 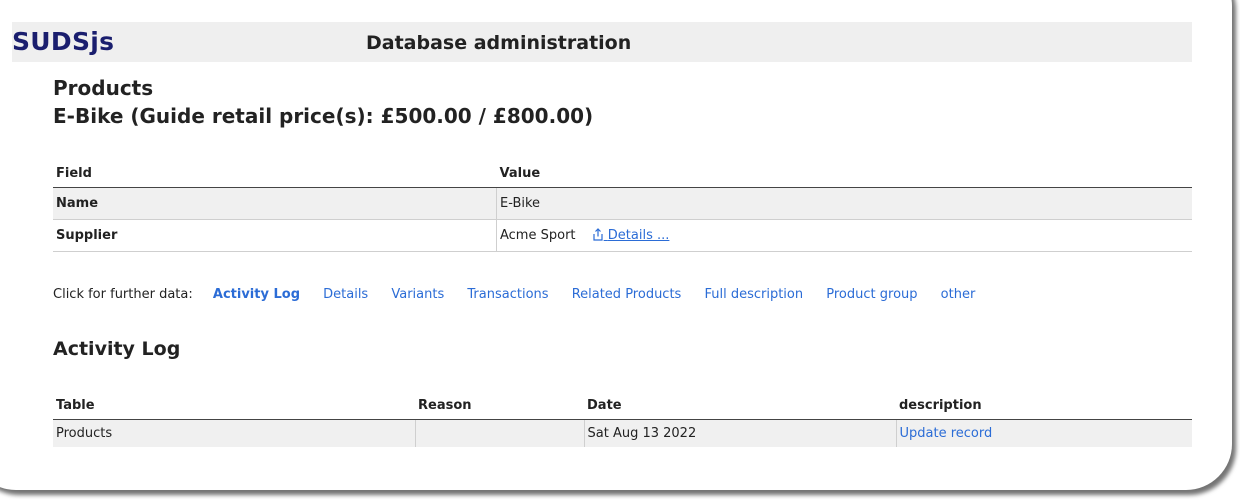 I want to click on tab-transactions: Transactions, so click(x=507, y=294).